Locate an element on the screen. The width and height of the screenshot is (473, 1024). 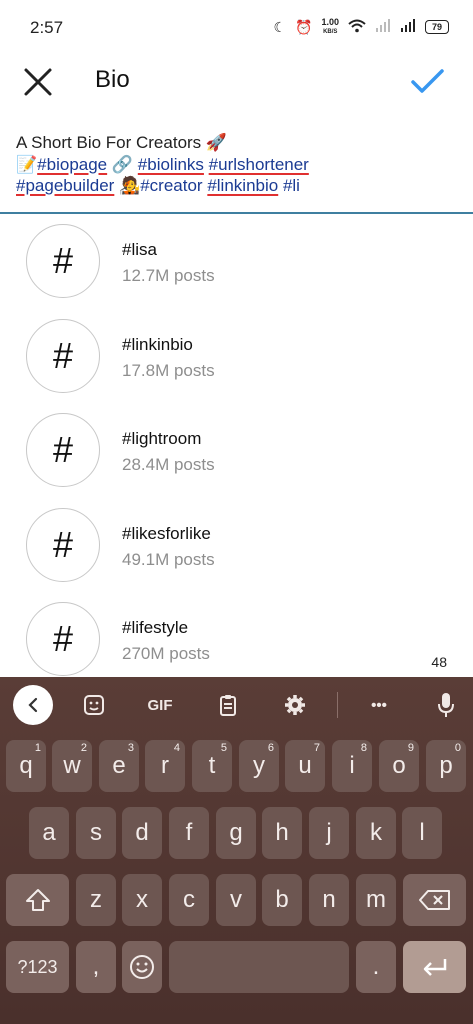
hashtag-biolinks: #biolinks is located at coordinates (170, 164).